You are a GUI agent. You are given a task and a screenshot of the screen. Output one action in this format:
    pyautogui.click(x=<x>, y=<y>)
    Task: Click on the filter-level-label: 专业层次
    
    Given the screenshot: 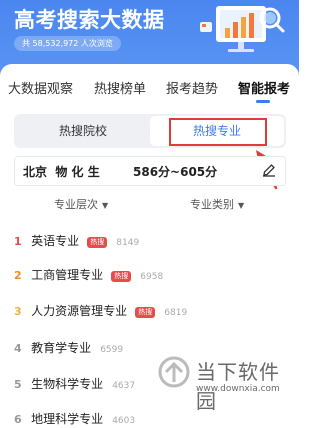 What is the action you would take?
    pyautogui.click(x=76, y=204)
    